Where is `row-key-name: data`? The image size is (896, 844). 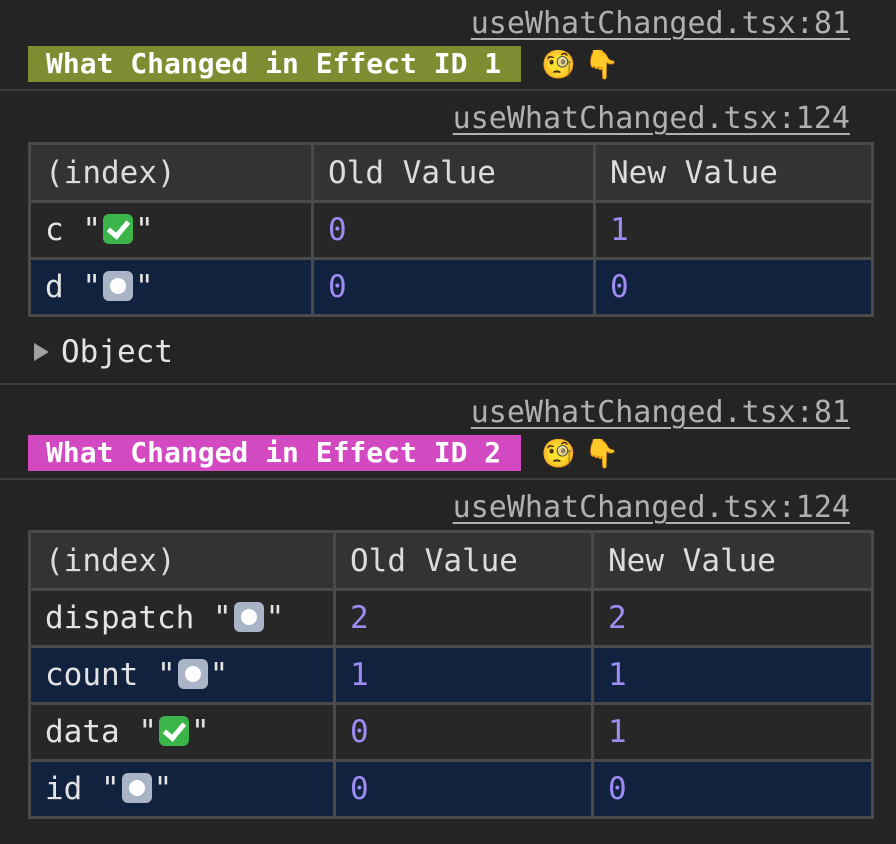 row-key-name: data is located at coordinates (82, 732).